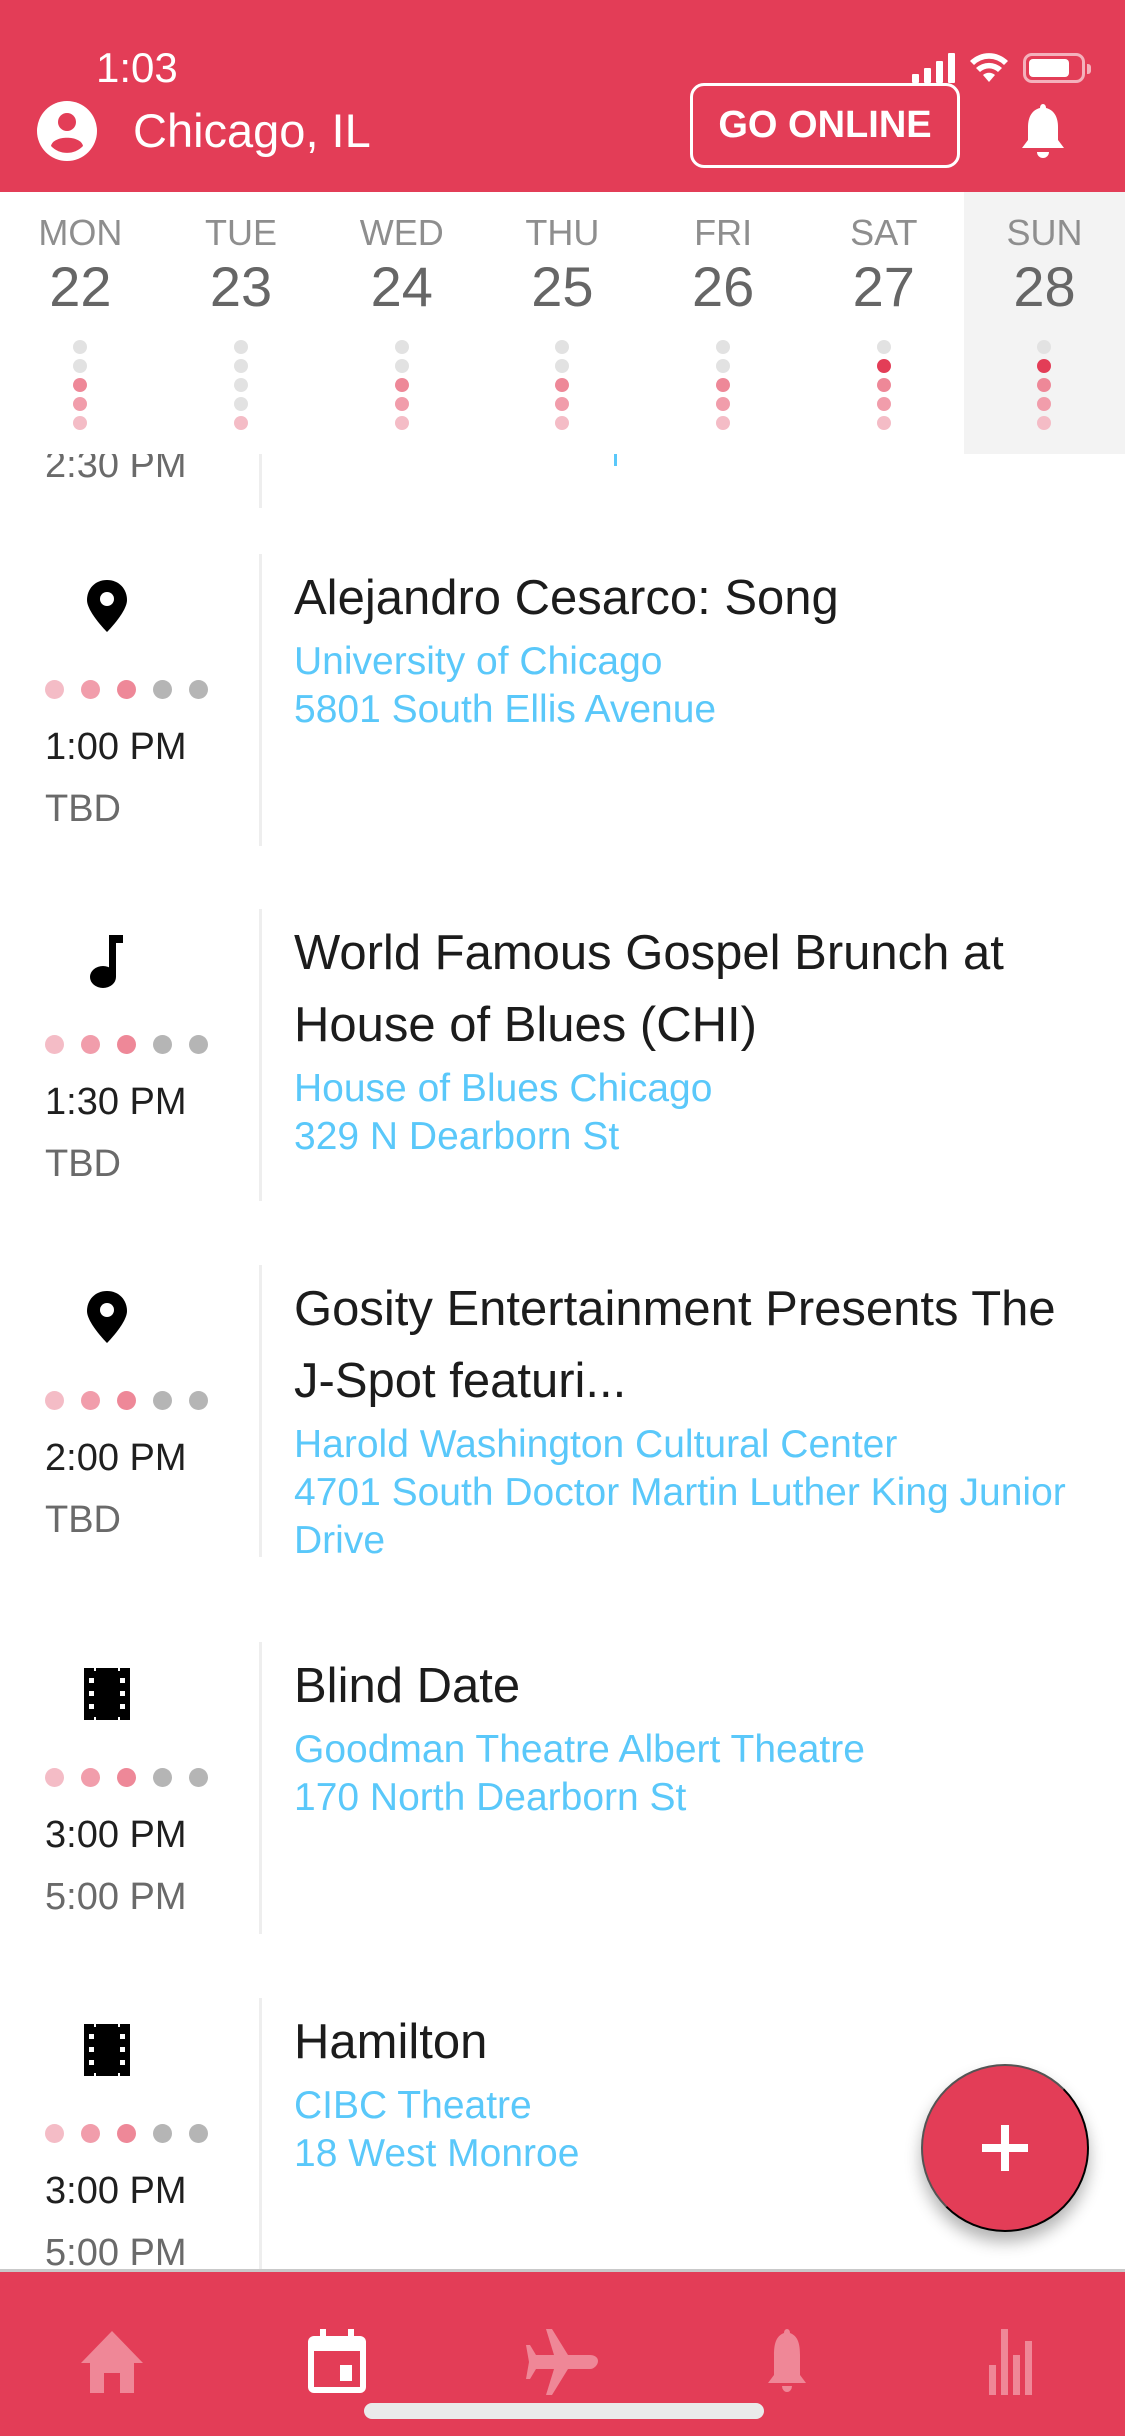 The image size is (1125, 2436). What do you see at coordinates (694, 1089) in the screenshot?
I see `event-venue: House of Blues Chicago` at bounding box center [694, 1089].